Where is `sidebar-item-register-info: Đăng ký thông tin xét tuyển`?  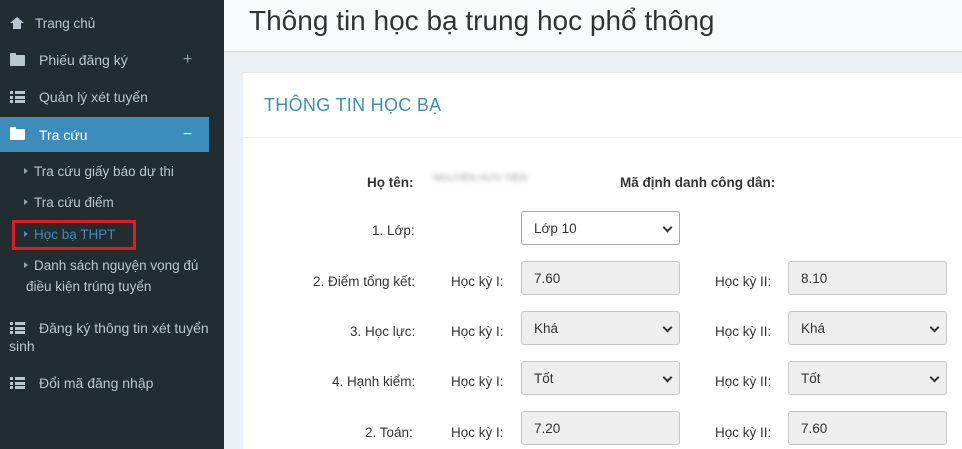
sidebar-item-register-info: Đăng ký thông tin xét tuyển is located at coordinates (112, 328).